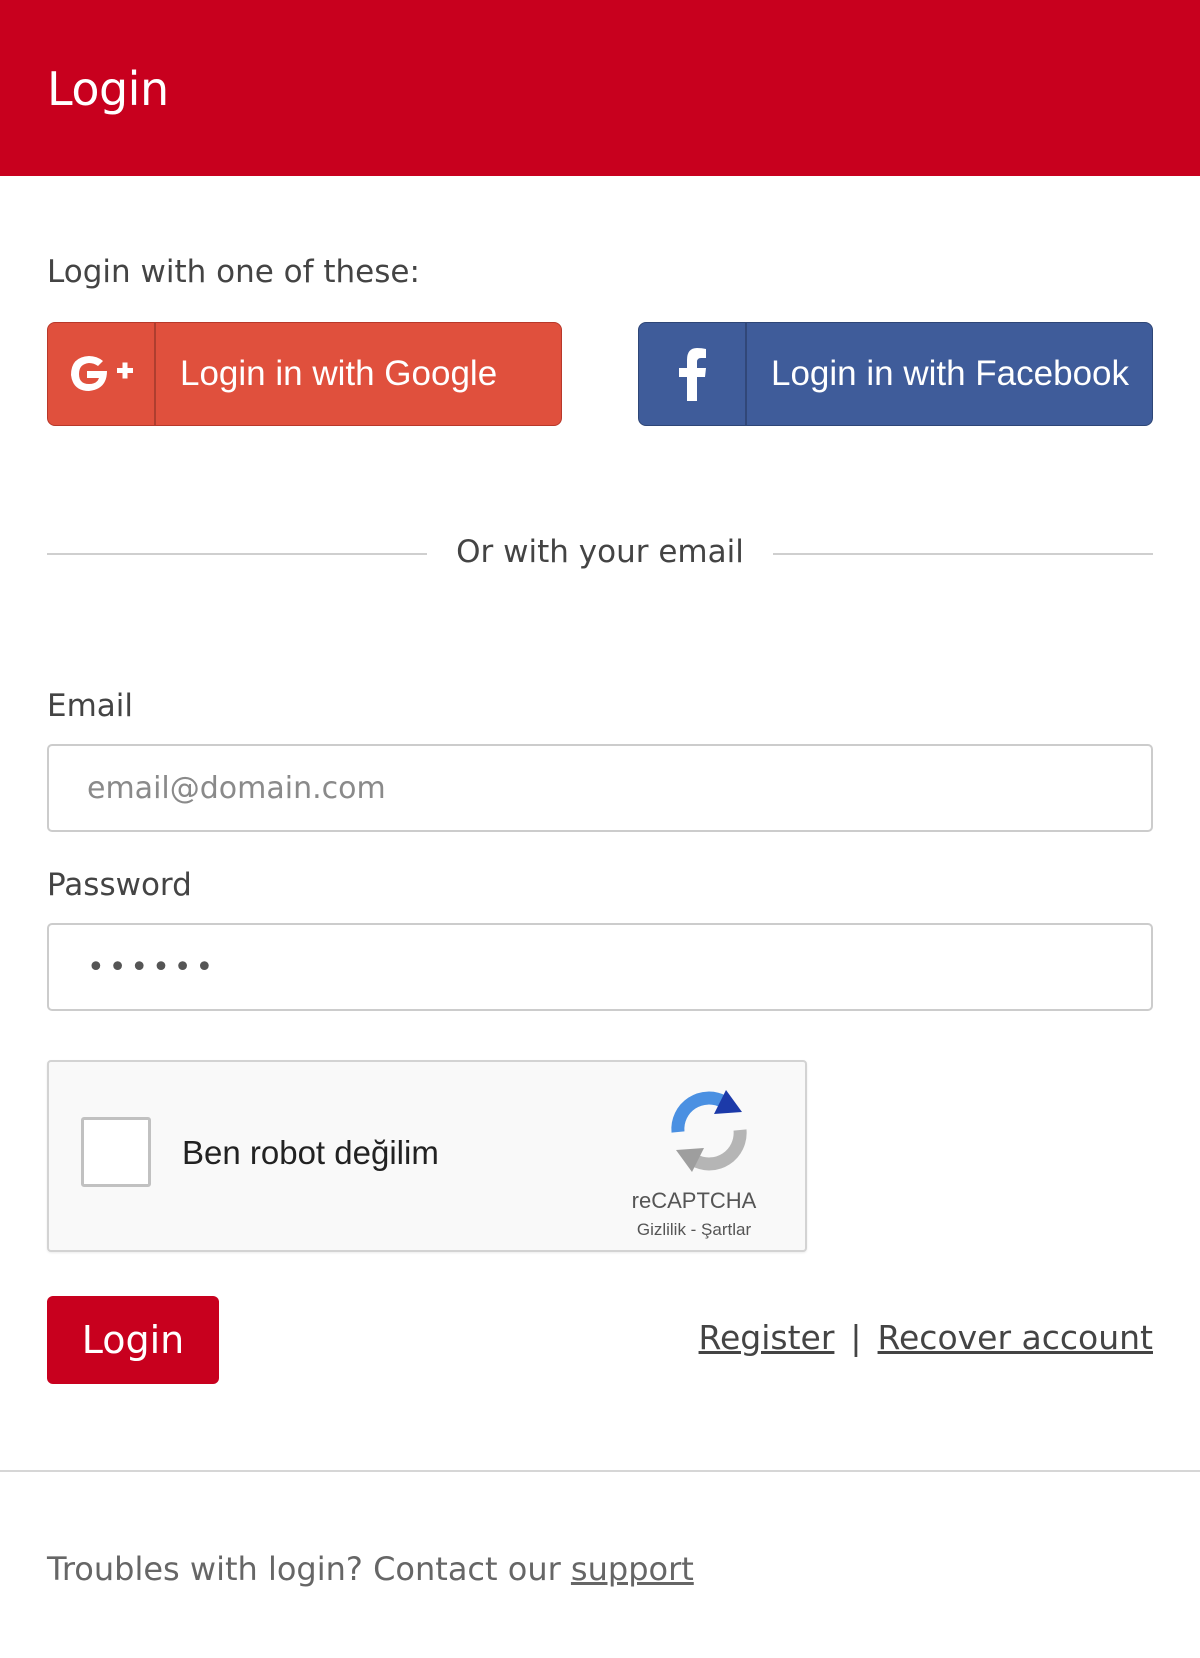 The height and width of the screenshot is (1658, 1200). What do you see at coordinates (90, 706) in the screenshot?
I see `email-label: Email` at bounding box center [90, 706].